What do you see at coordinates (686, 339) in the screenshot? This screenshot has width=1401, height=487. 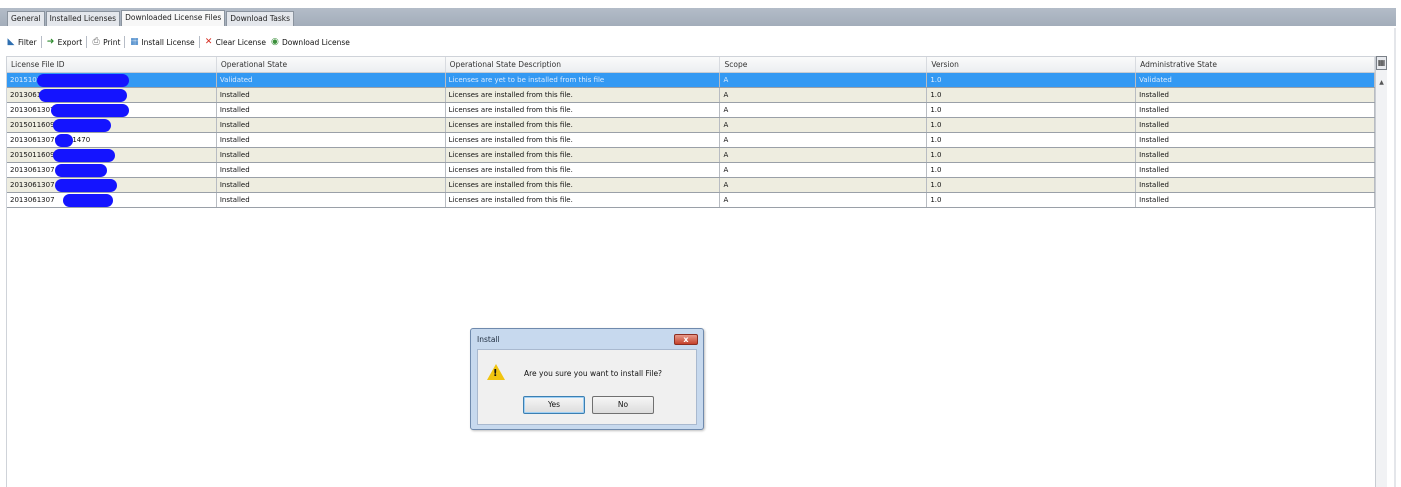 I see `close-icon: x` at bounding box center [686, 339].